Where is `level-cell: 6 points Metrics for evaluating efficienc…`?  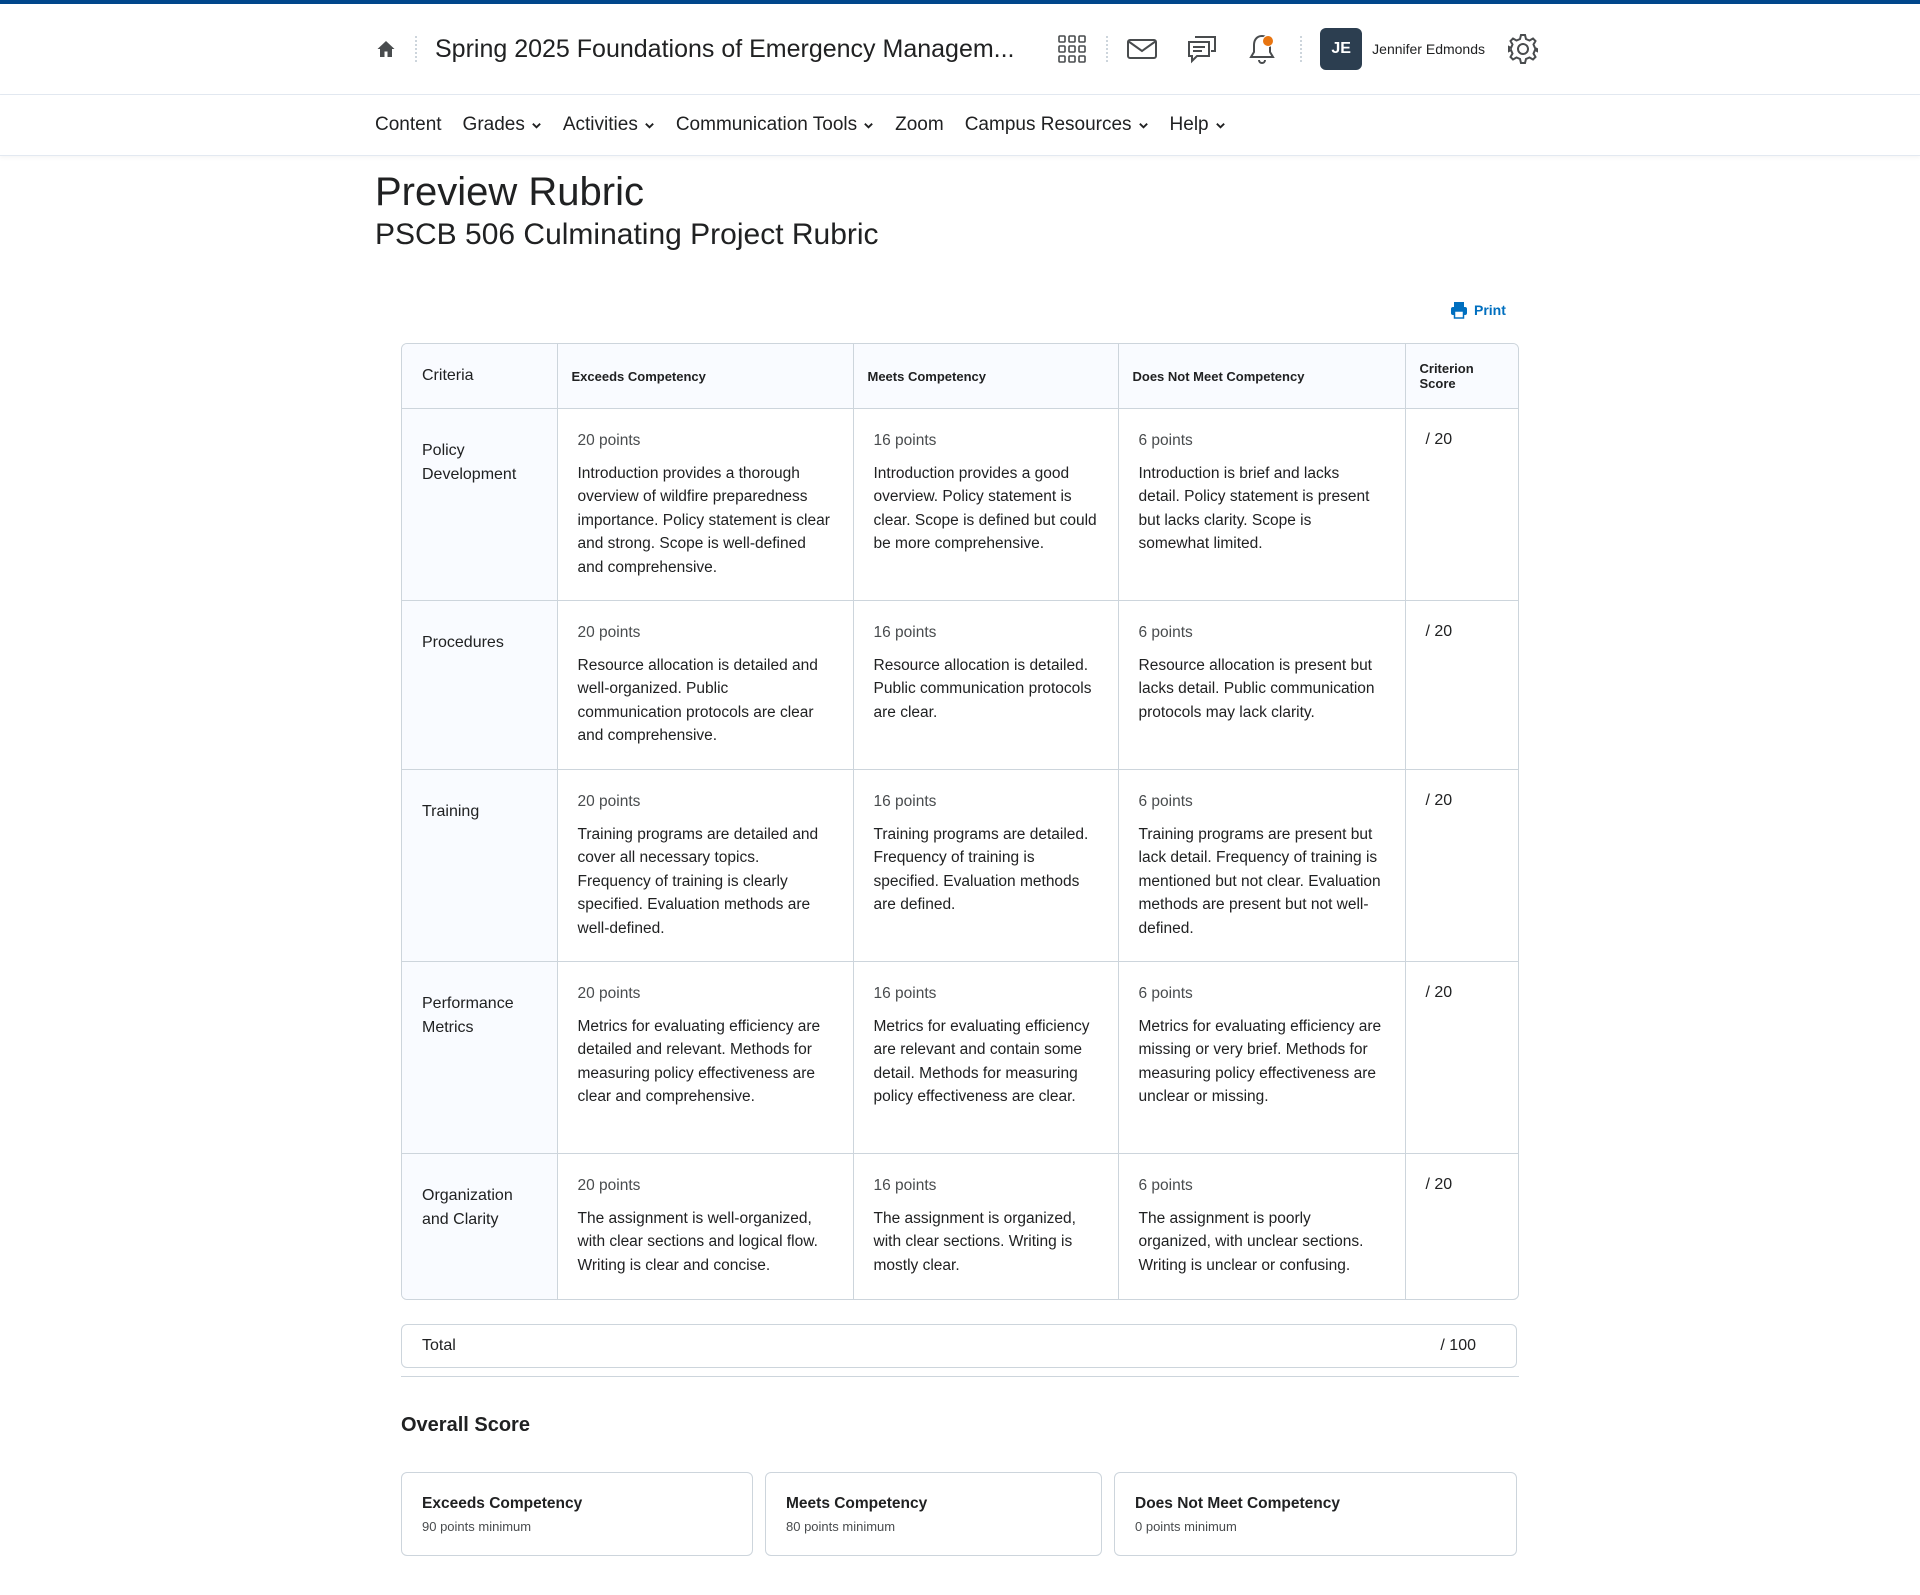
level-cell: 6 points Metrics for evaluating efficienc… is located at coordinates (1262, 1057).